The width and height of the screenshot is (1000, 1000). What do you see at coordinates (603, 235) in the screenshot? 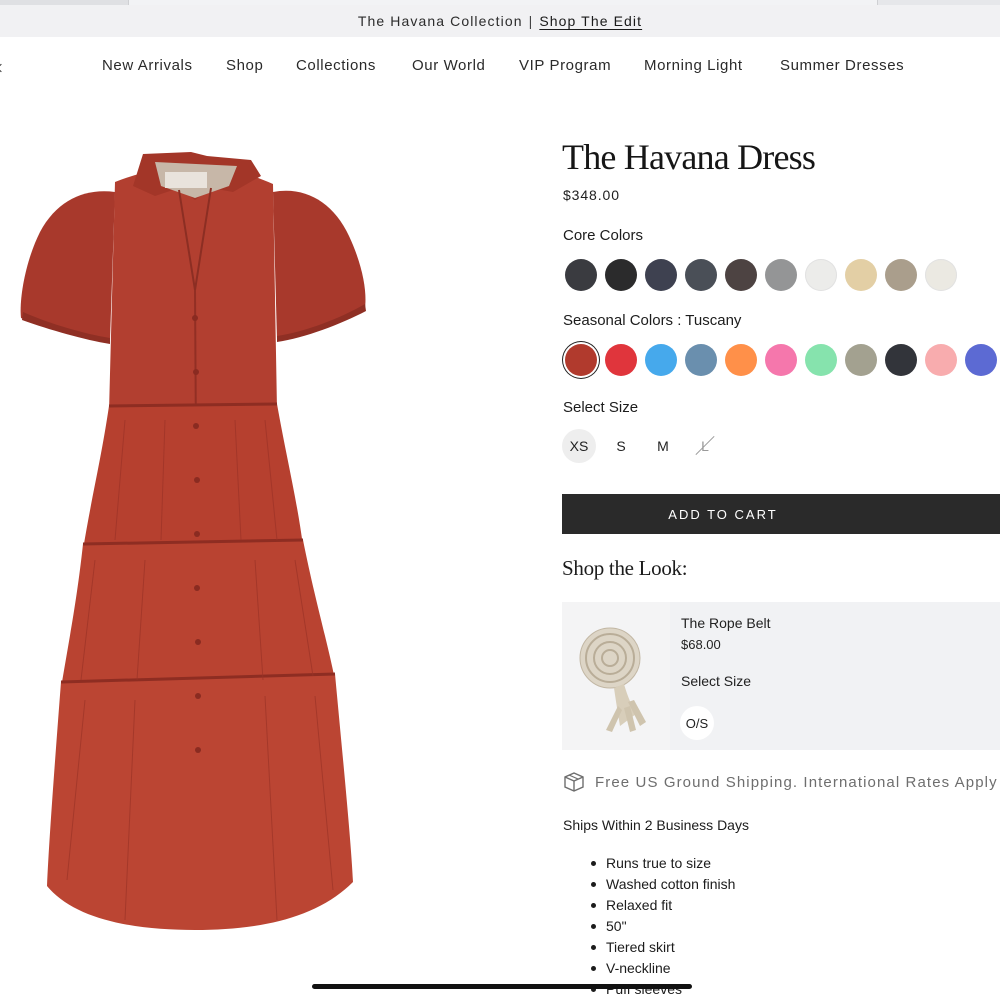
I see `core-colors-label: Core Colors` at bounding box center [603, 235].